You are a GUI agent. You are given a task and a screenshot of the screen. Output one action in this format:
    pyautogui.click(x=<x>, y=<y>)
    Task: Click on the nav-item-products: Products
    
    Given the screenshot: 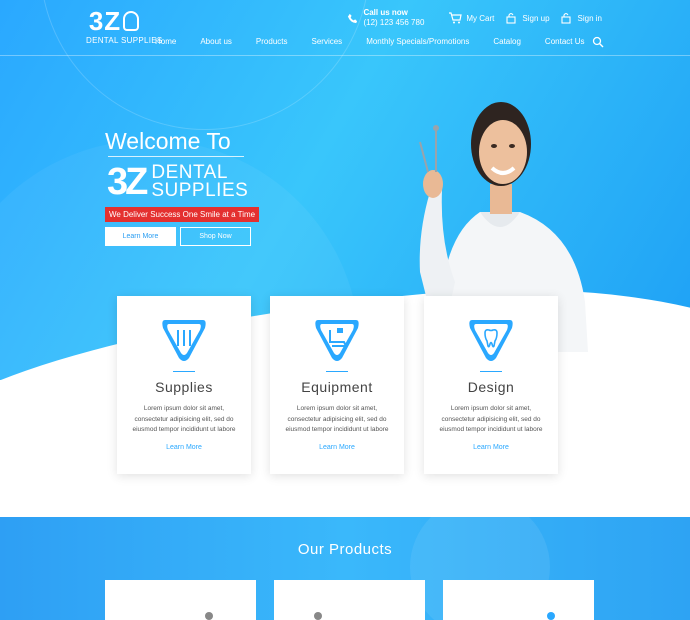 What is the action you would take?
    pyautogui.click(x=272, y=41)
    